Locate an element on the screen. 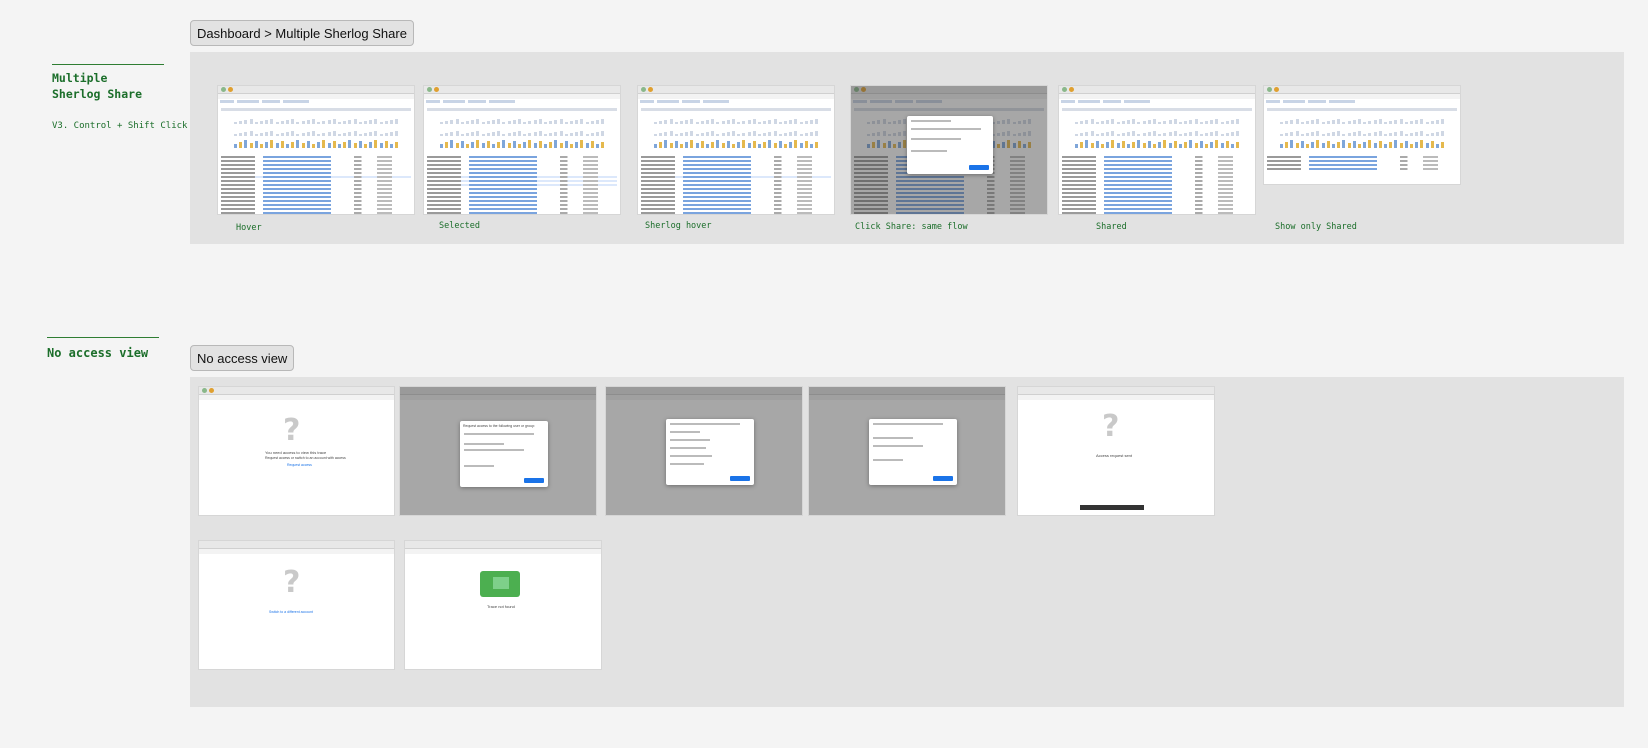 The width and height of the screenshot is (1648, 748). request-sent-title: Access request sent is located at coordinates (1114, 455).